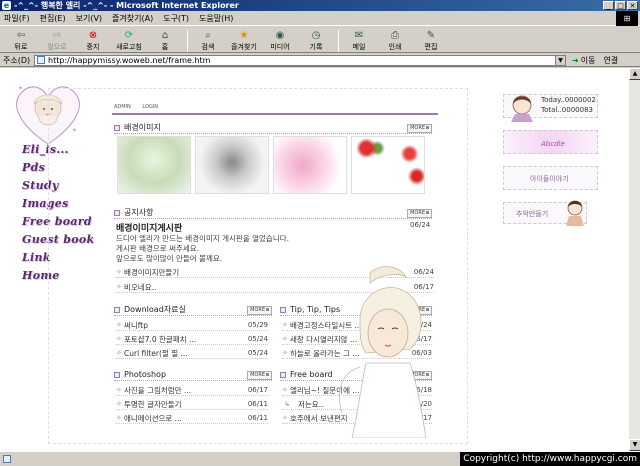  I want to click on admin-link: ADMIN, so click(122, 107).